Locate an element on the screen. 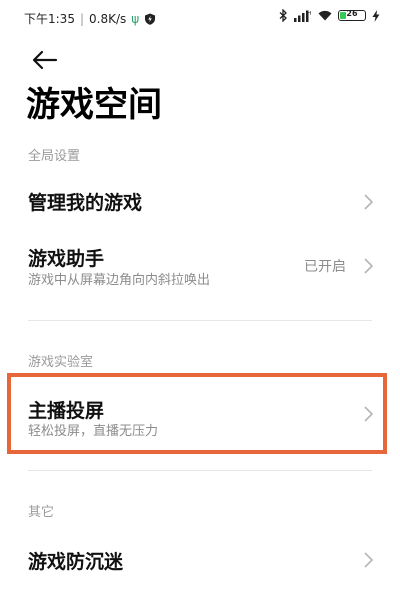 The image size is (400, 601). status-time: 下午1:35 is located at coordinates (49, 19).